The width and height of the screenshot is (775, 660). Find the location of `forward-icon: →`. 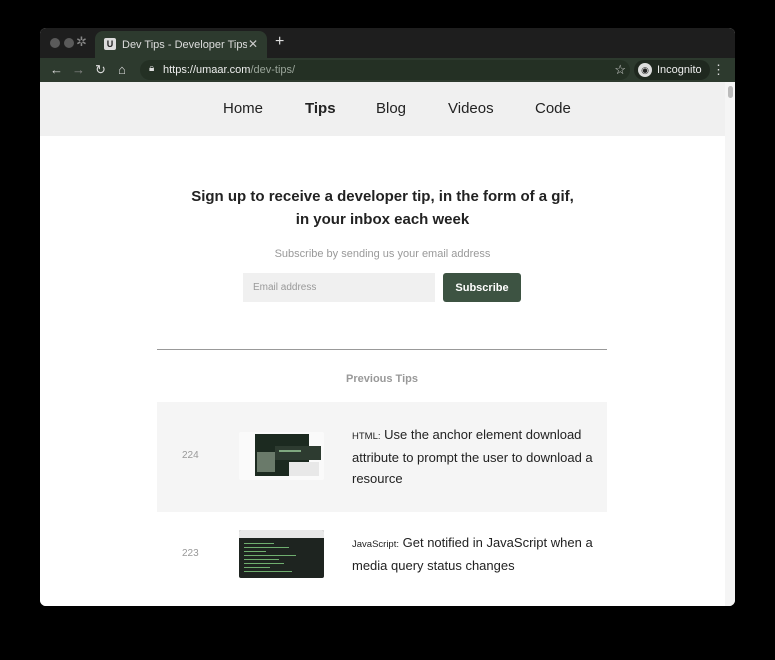

forward-icon: → is located at coordinates (78, 69).